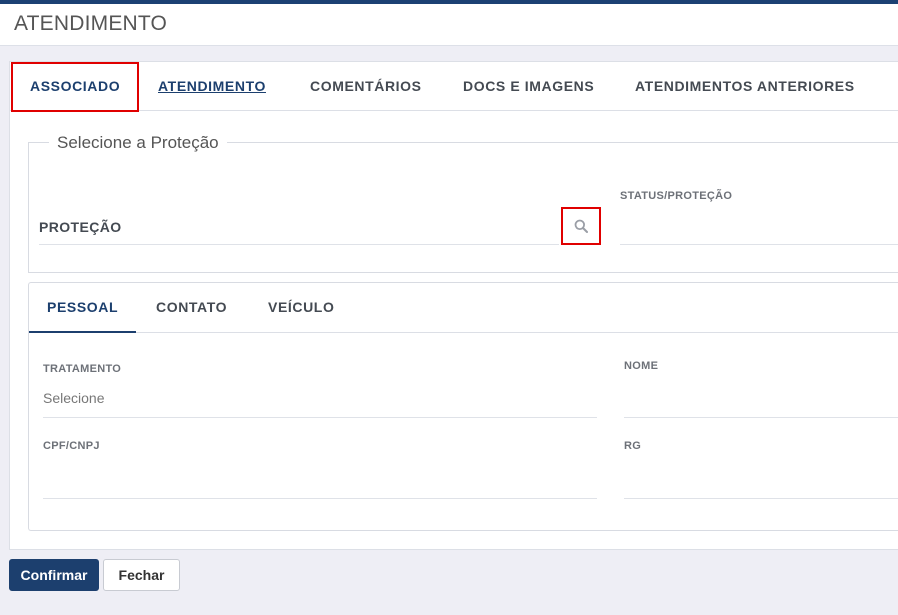 The height and width of the screenshot is (615, 898). I want to click on rg-underline, so click(761, 498).